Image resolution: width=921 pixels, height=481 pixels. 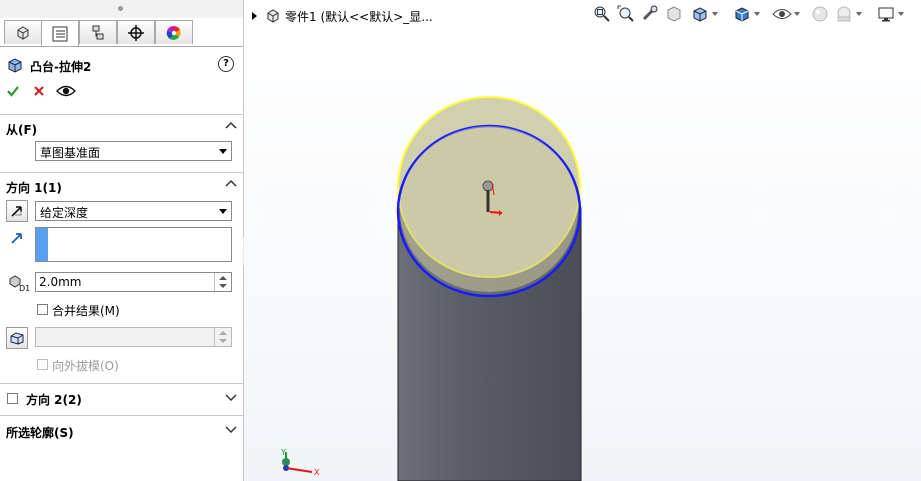 What do you see at coordinates (60, 282) in the screenshot?
I see `depth-value: 2.0mm` at bounding box center [60, 282].